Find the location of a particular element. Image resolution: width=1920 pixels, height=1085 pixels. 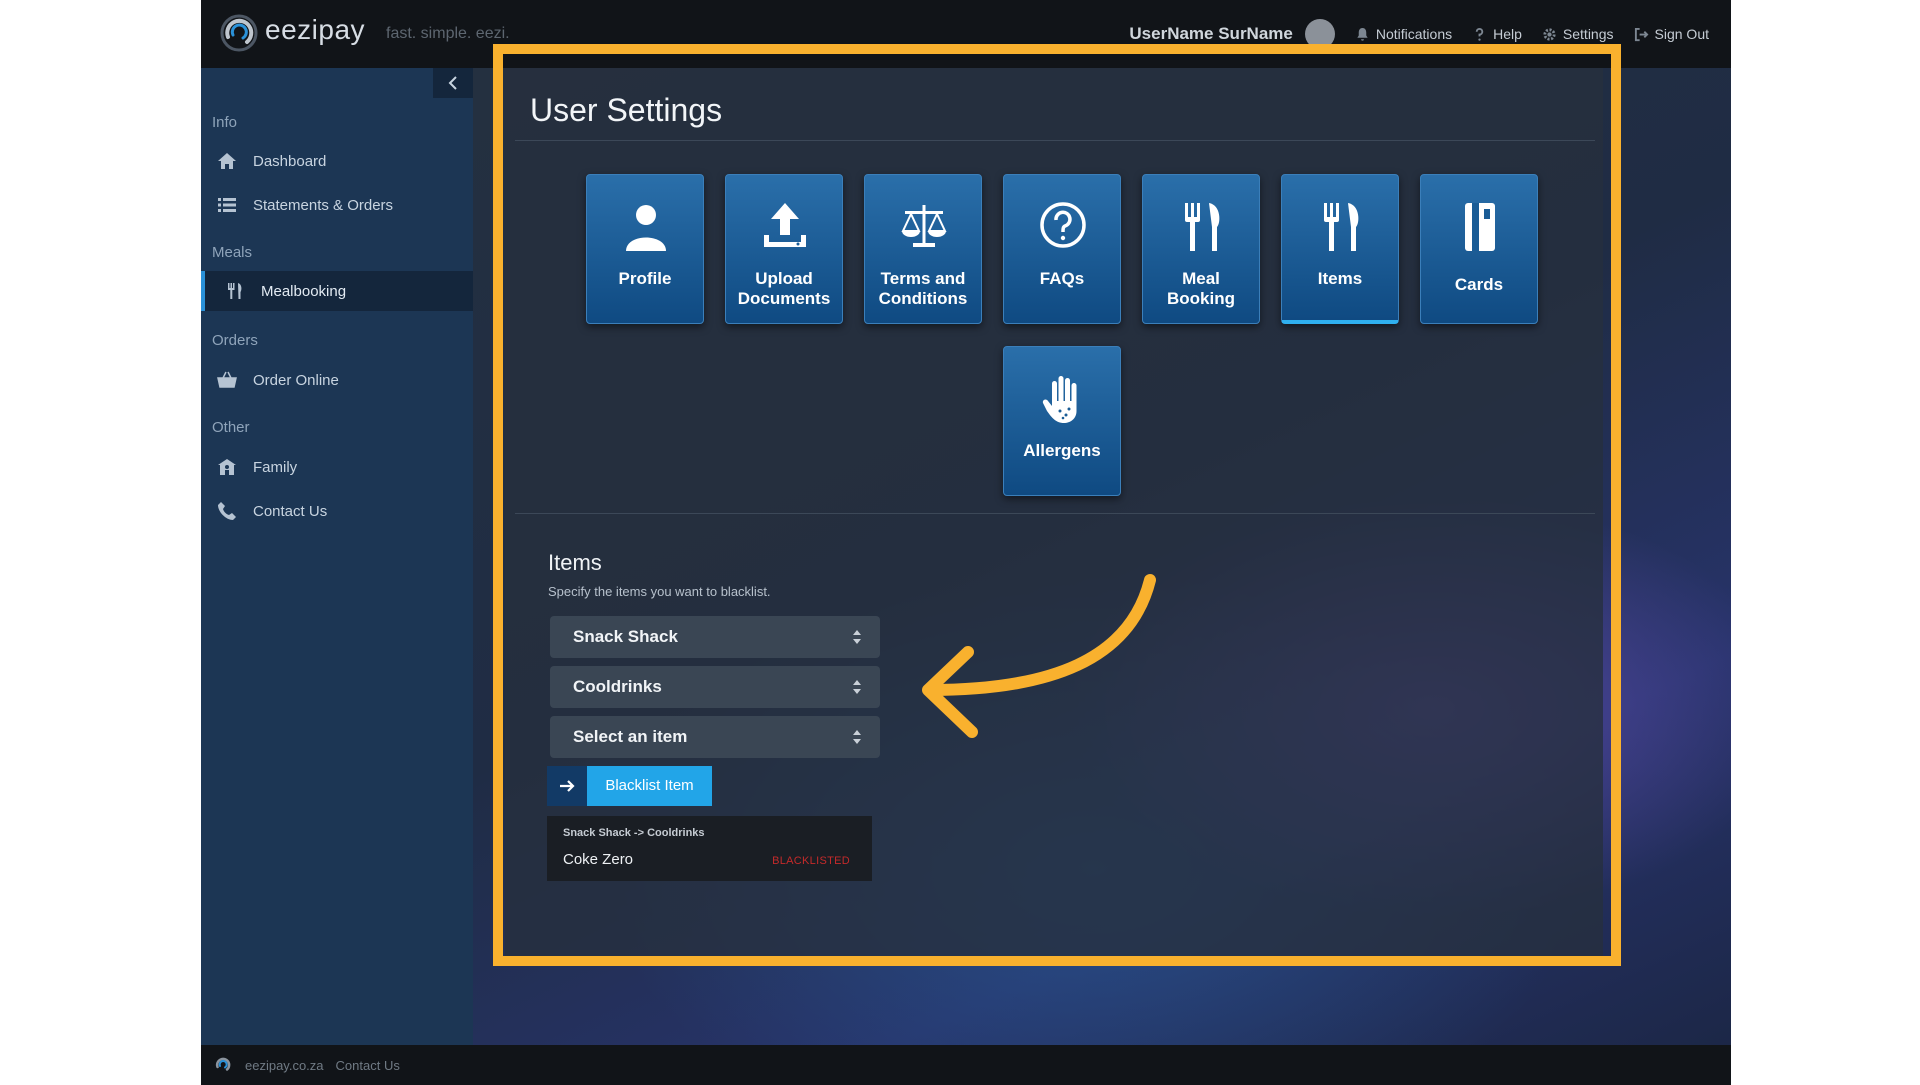

chevron-left-icon is located at coordinates (452, 83).